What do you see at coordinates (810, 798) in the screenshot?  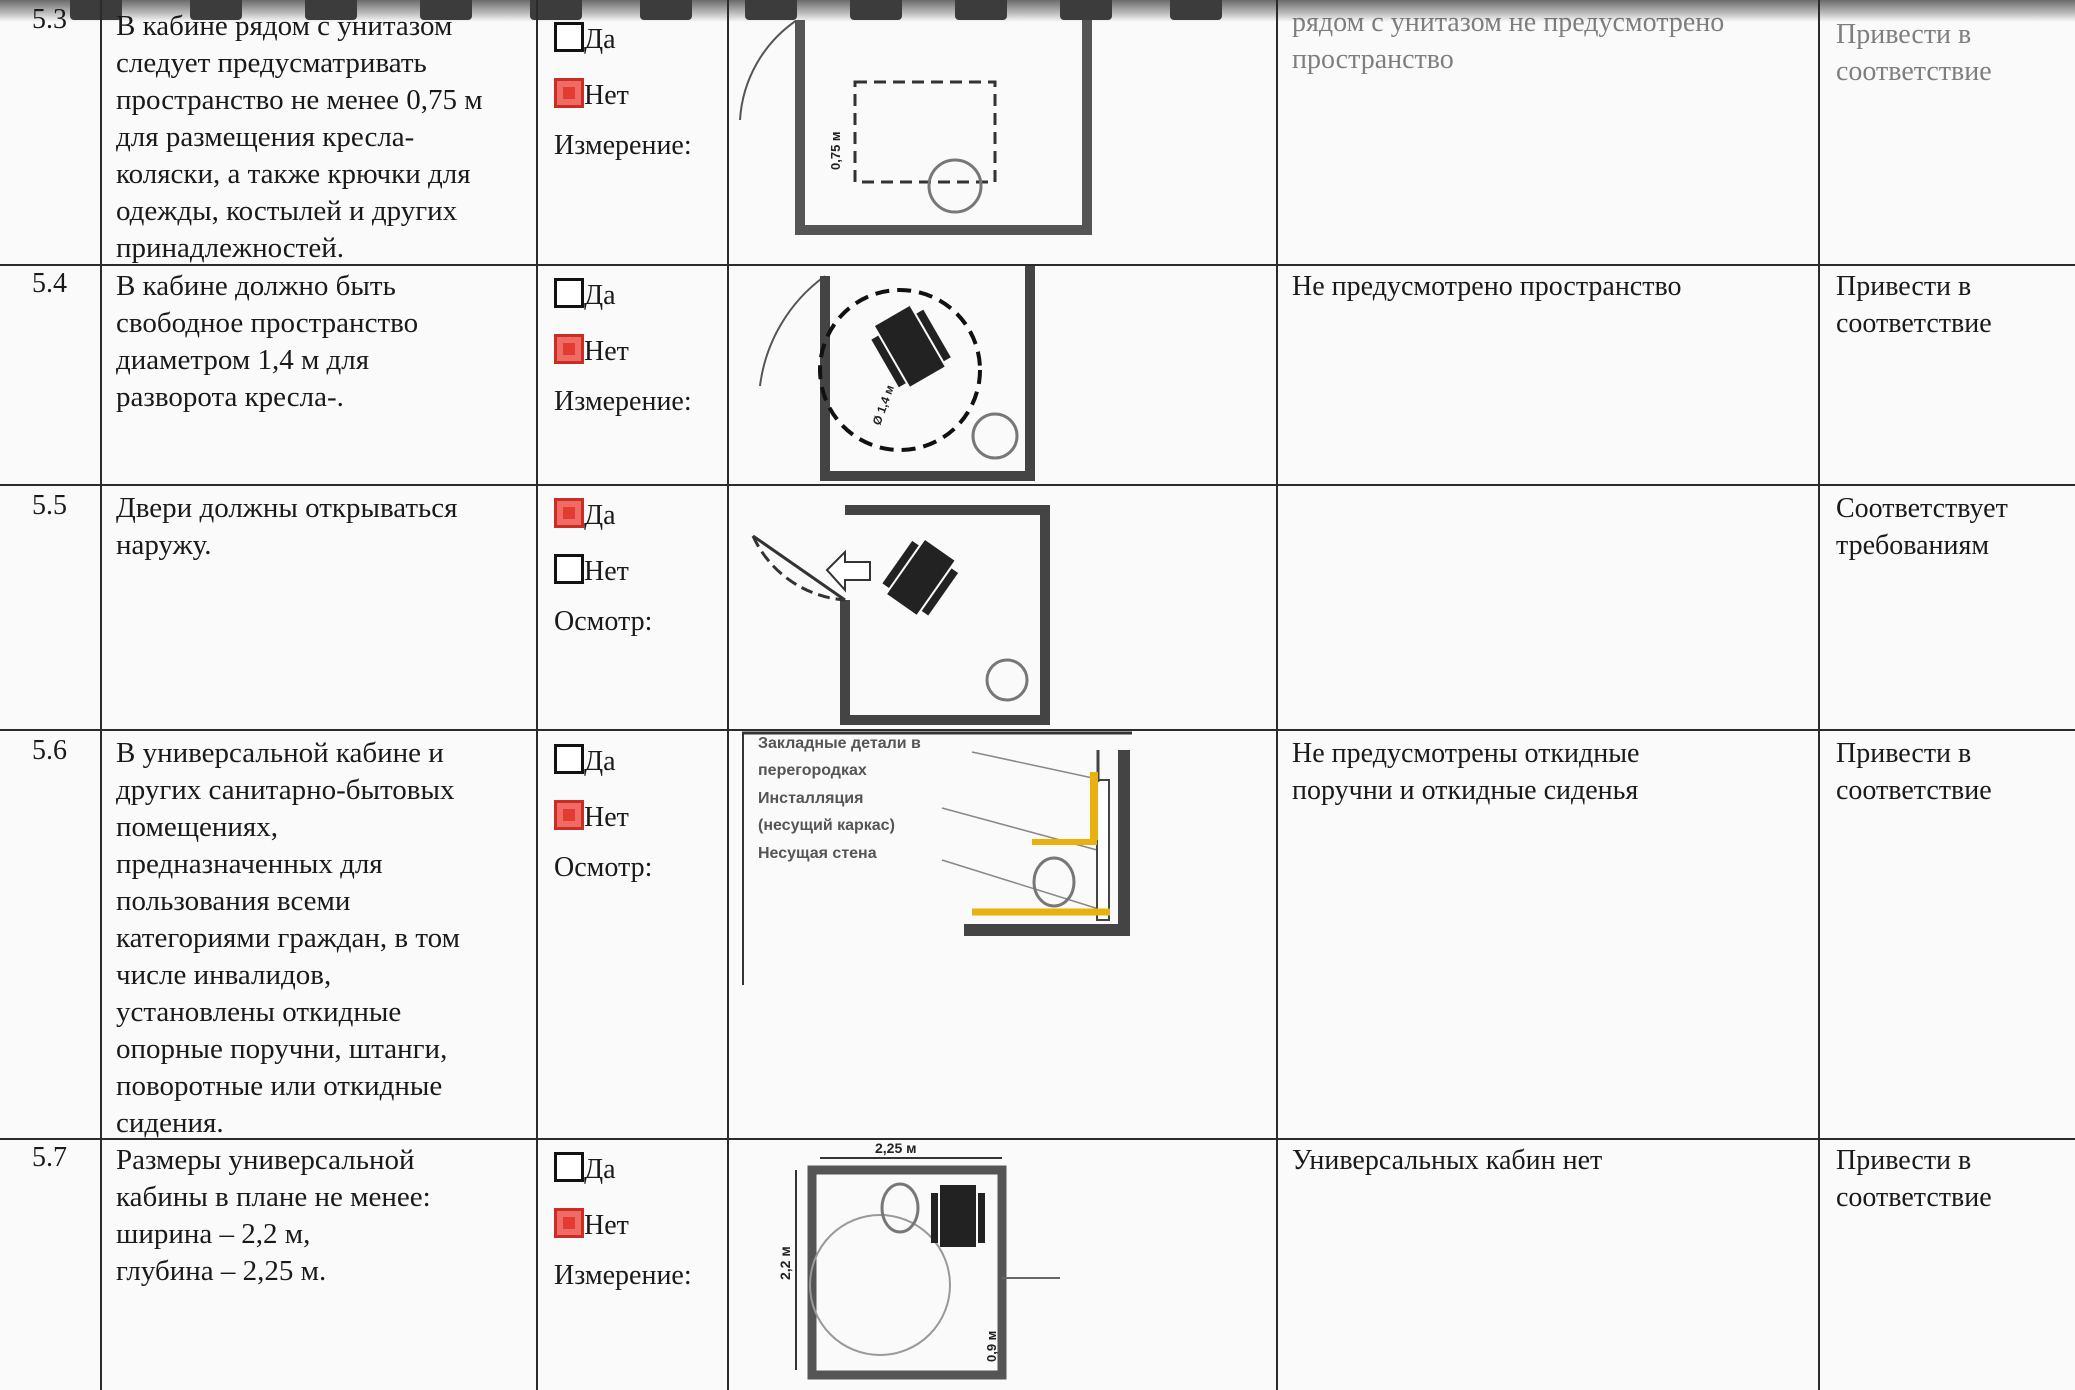 I see `figure-label: Инсталляция` at bounding box center [810, 798].